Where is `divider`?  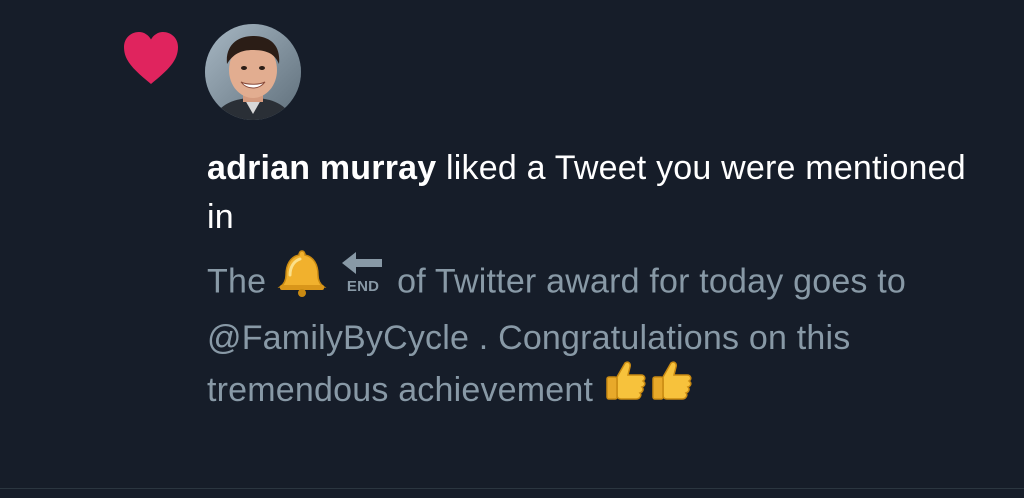
divider is located at coordinates (512, 488).